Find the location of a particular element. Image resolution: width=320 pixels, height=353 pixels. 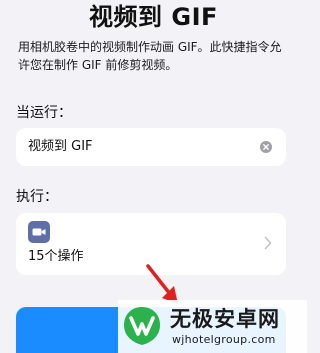

shortcut-description: 用相机胶卷中的视频制作动画 GIF。此快捷指令允许您在制作 GIF 前修剪视频。 is located at coordinates (150, 56).